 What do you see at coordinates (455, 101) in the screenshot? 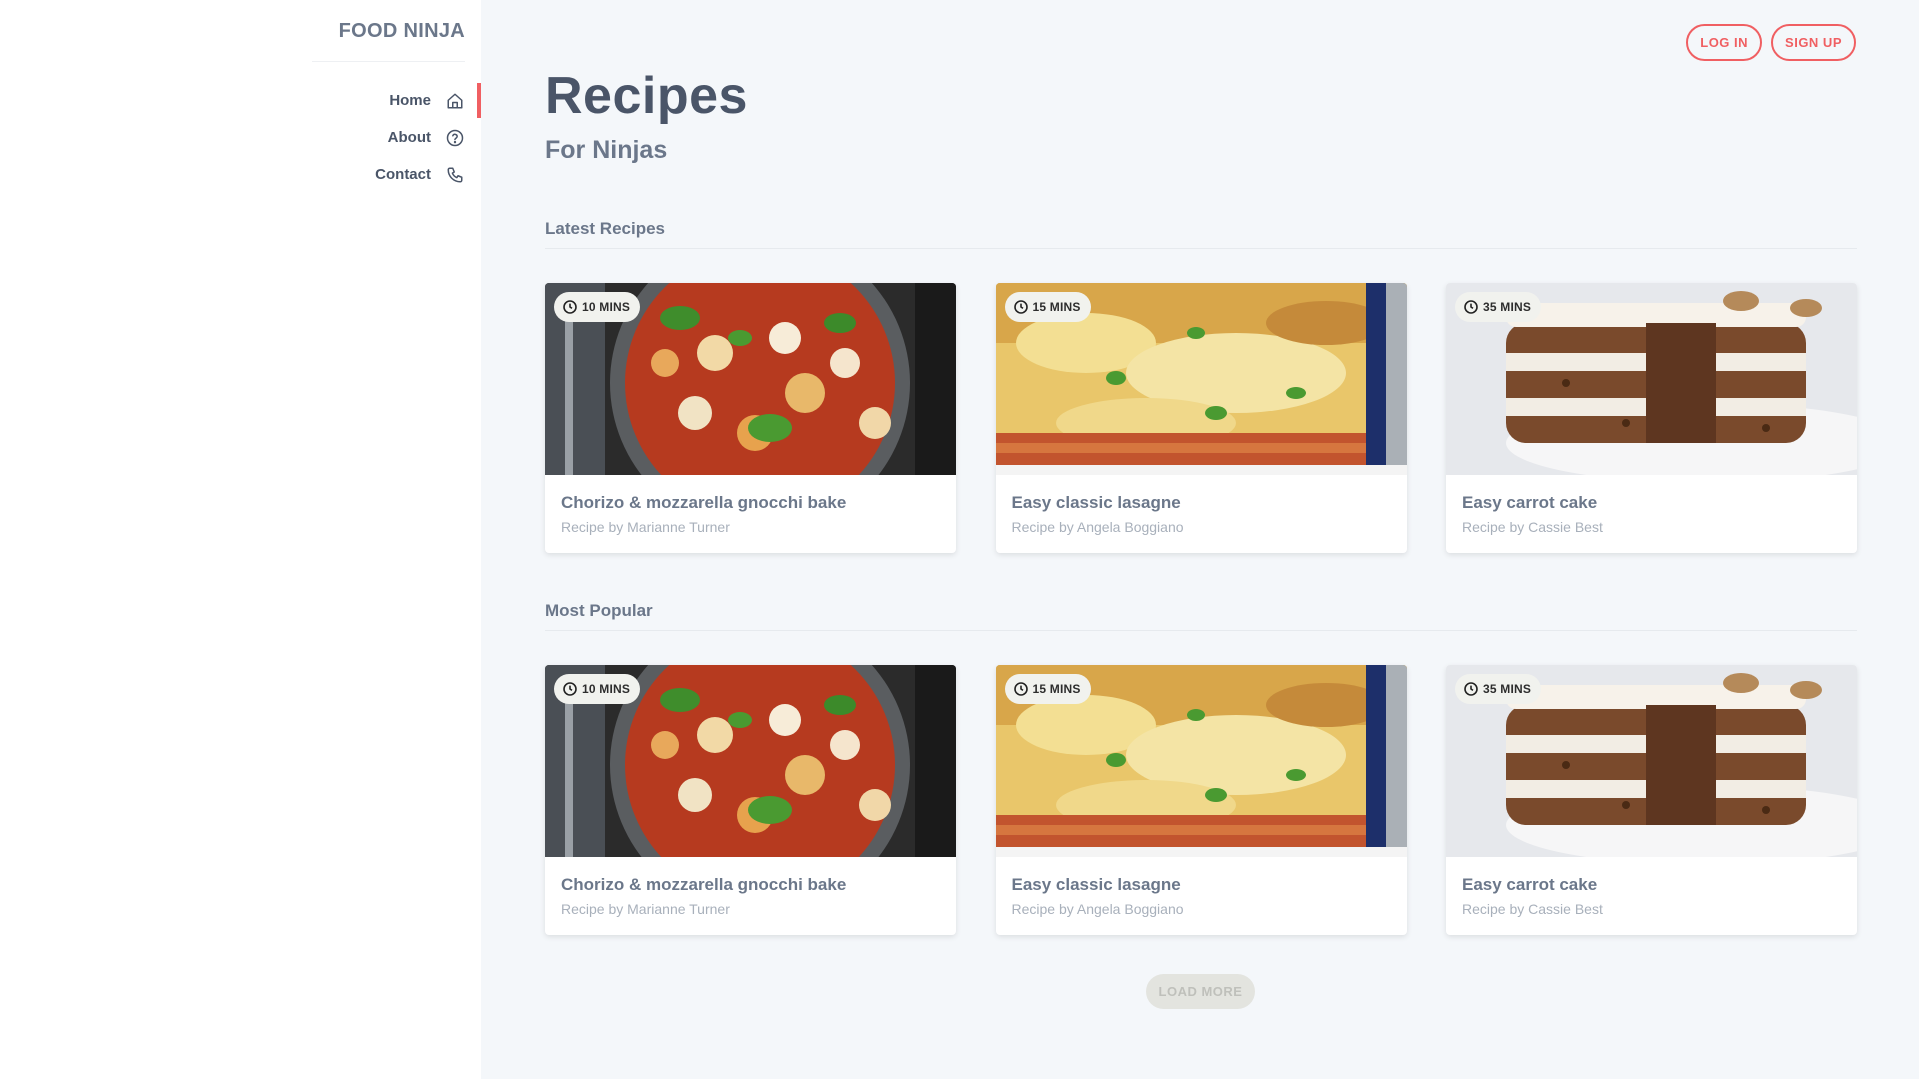
I see `home-icon` at bounding box center [455, 101].